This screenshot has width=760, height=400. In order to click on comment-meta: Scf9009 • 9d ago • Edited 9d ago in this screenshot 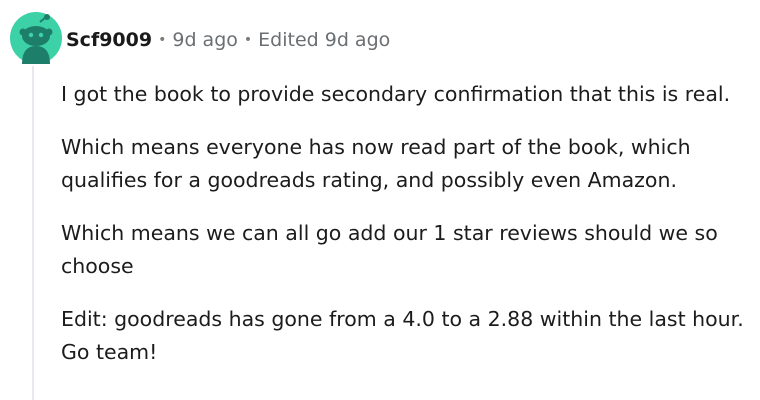, I will do `click(228, 40)`.